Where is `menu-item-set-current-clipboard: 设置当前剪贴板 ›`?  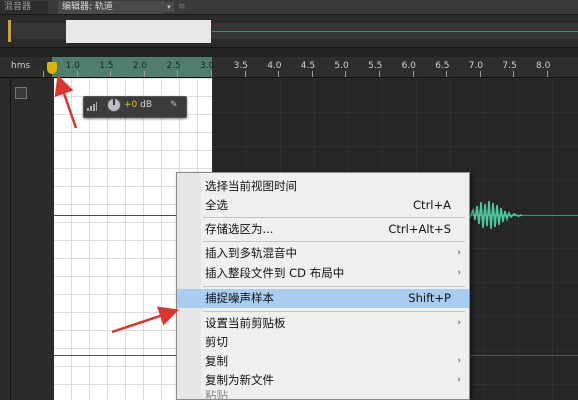 menu-item-set-current-clipboard: 设置当前剪贴板 › is located at coordinates (323, 323).